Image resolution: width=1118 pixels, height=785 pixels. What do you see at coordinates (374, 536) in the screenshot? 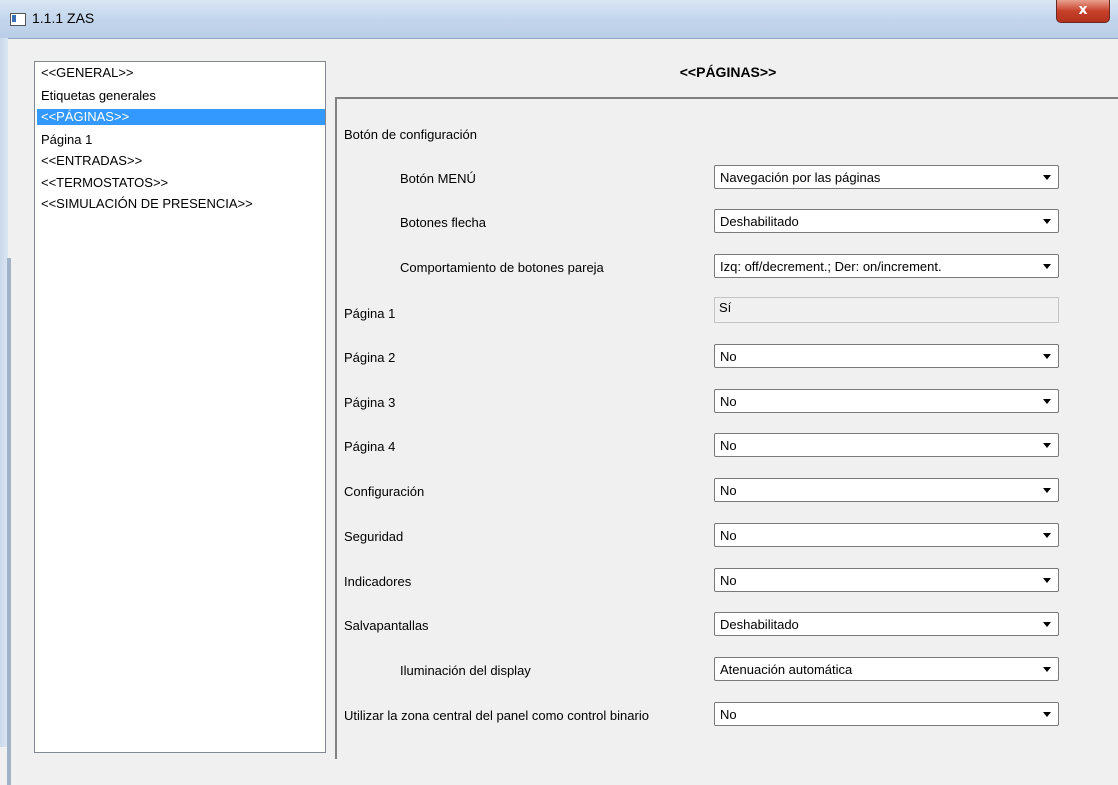
I see `label-seguridad: Seguridad` at bounding box center [374, 536].